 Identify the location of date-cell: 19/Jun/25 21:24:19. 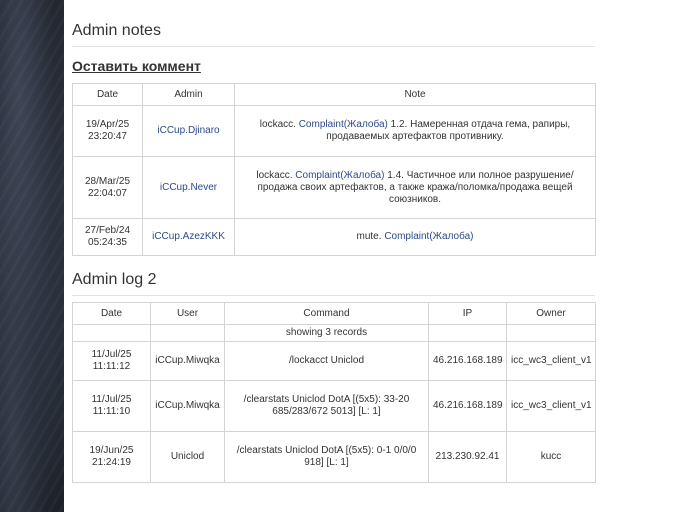
(111, 457).